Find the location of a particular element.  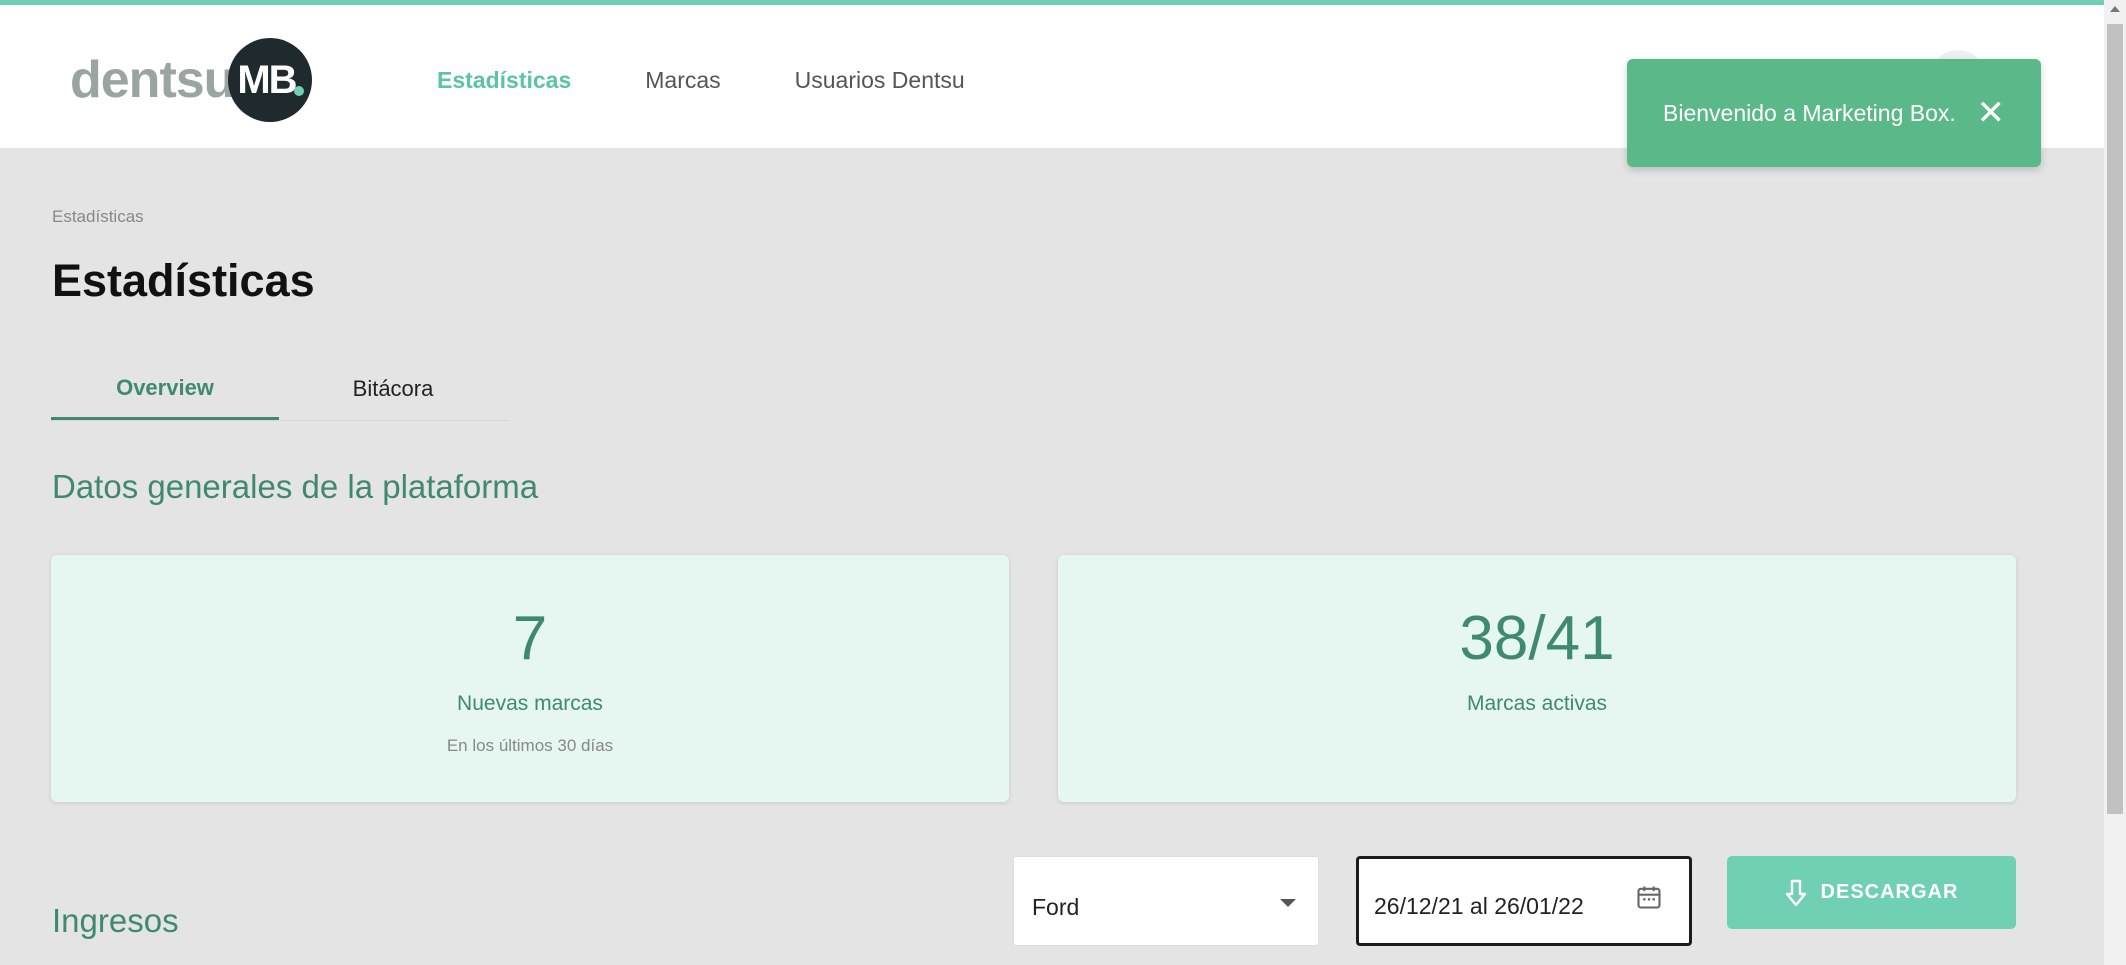

active-brands-label: Marcas activas is located at coordinates (1537, 703).